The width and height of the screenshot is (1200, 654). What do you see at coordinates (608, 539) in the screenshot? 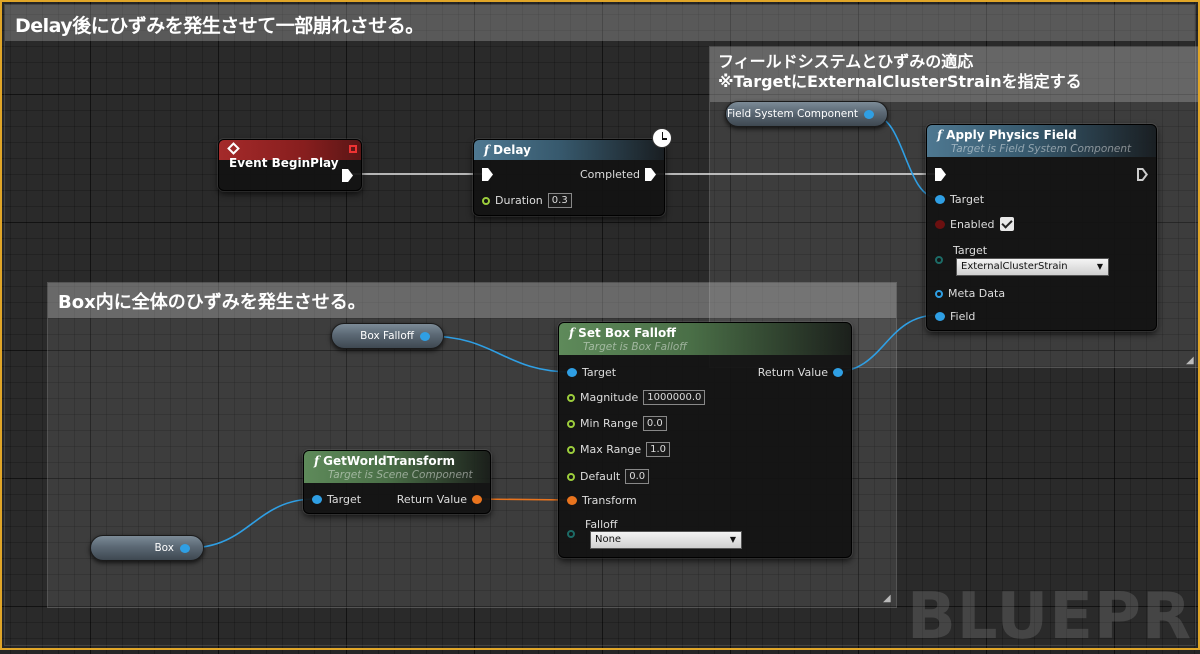
I see `falloff-value: None` at bounding box center [608, 539].